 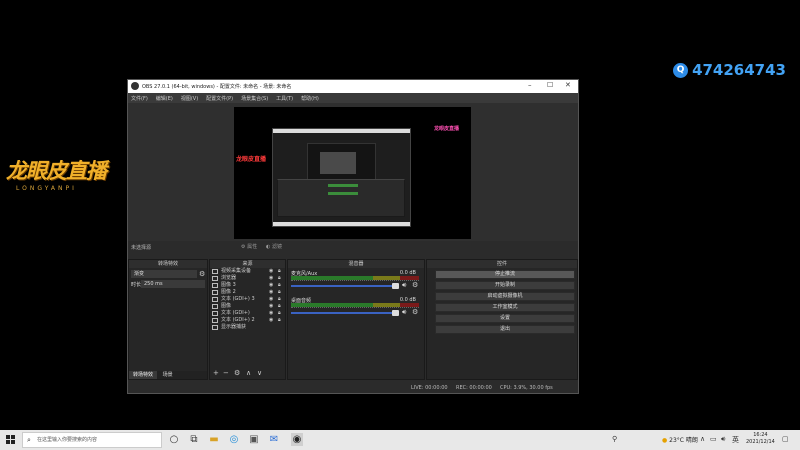 I want to click on weather-widget: ● 23°C 晴朗, so click(x=680, y=439).